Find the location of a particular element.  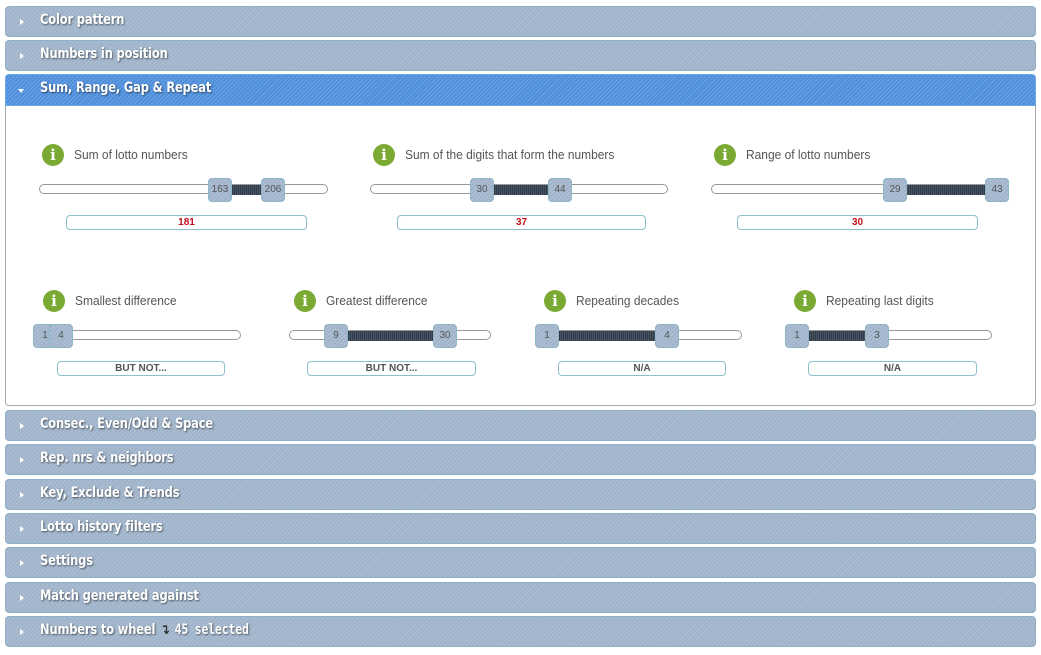

filter-label: Sum of the digits that form the numbers is located at coordinates (510, 154).